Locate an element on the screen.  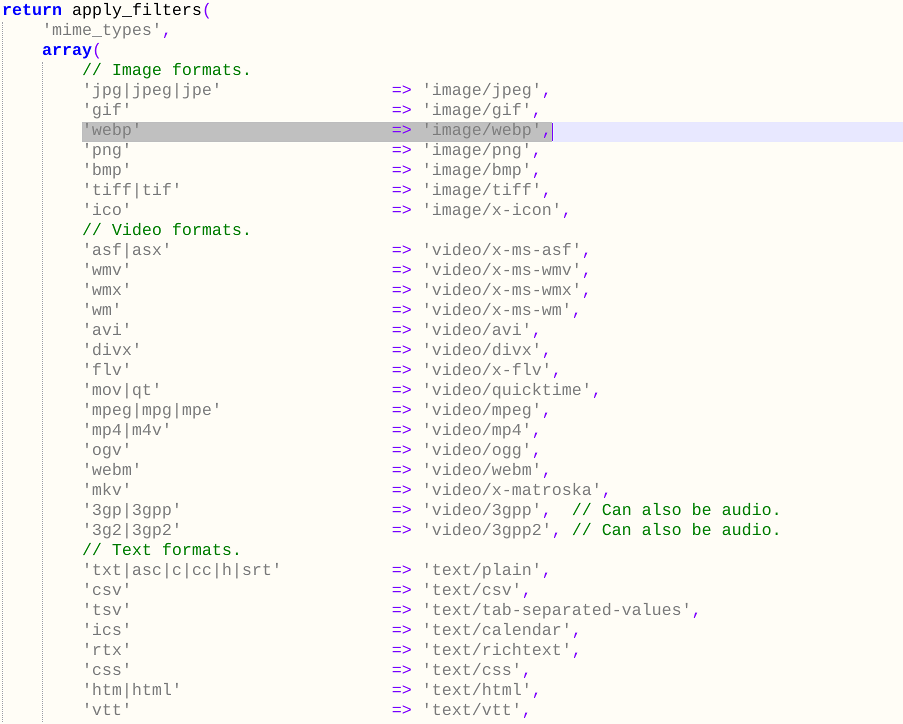
string-literal: 'ics' is located at coordinates (107, 632).